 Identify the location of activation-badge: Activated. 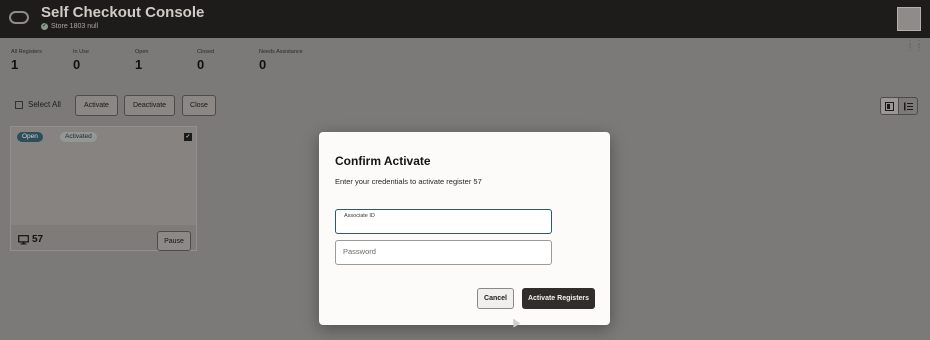
(78, 137).